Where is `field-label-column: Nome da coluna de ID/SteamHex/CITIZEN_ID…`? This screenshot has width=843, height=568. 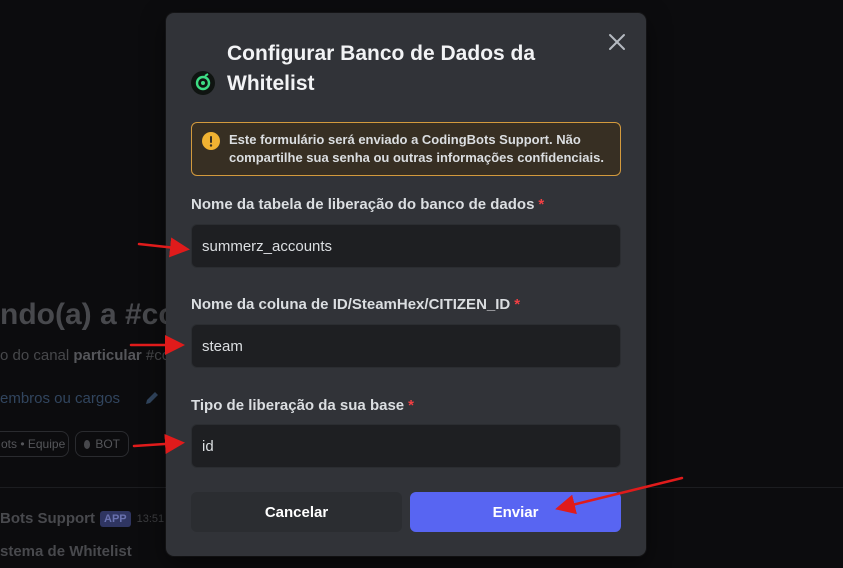 field-label-column: Nome da coluna de ID/SteamHex/CITIZEN_ID… is located at coordinates (355, 304).